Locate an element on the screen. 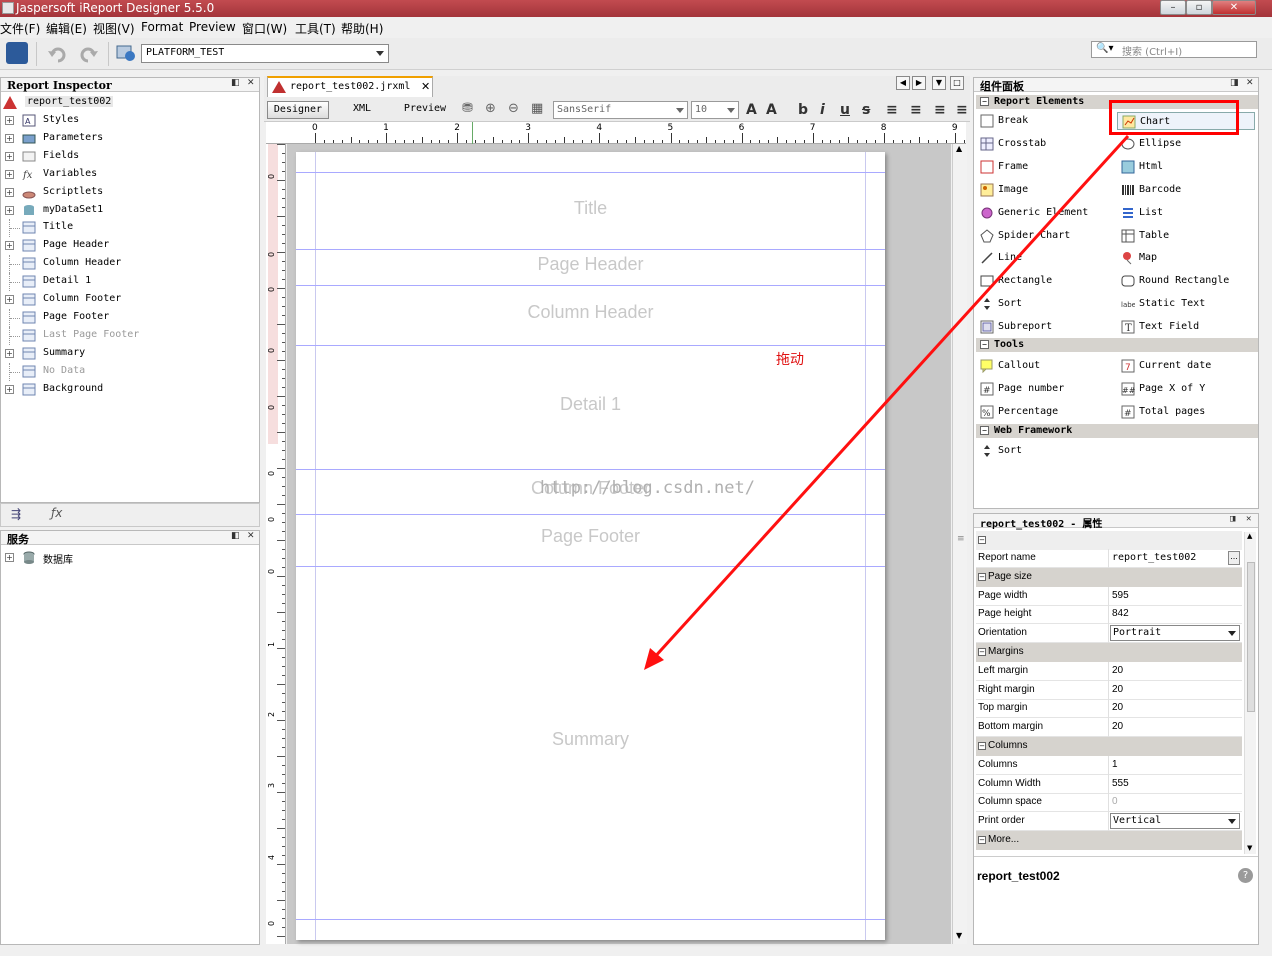 The image size is (1272, 956). palette-category-report-elements: − Report Elements is located at coordinates (1117, 102).